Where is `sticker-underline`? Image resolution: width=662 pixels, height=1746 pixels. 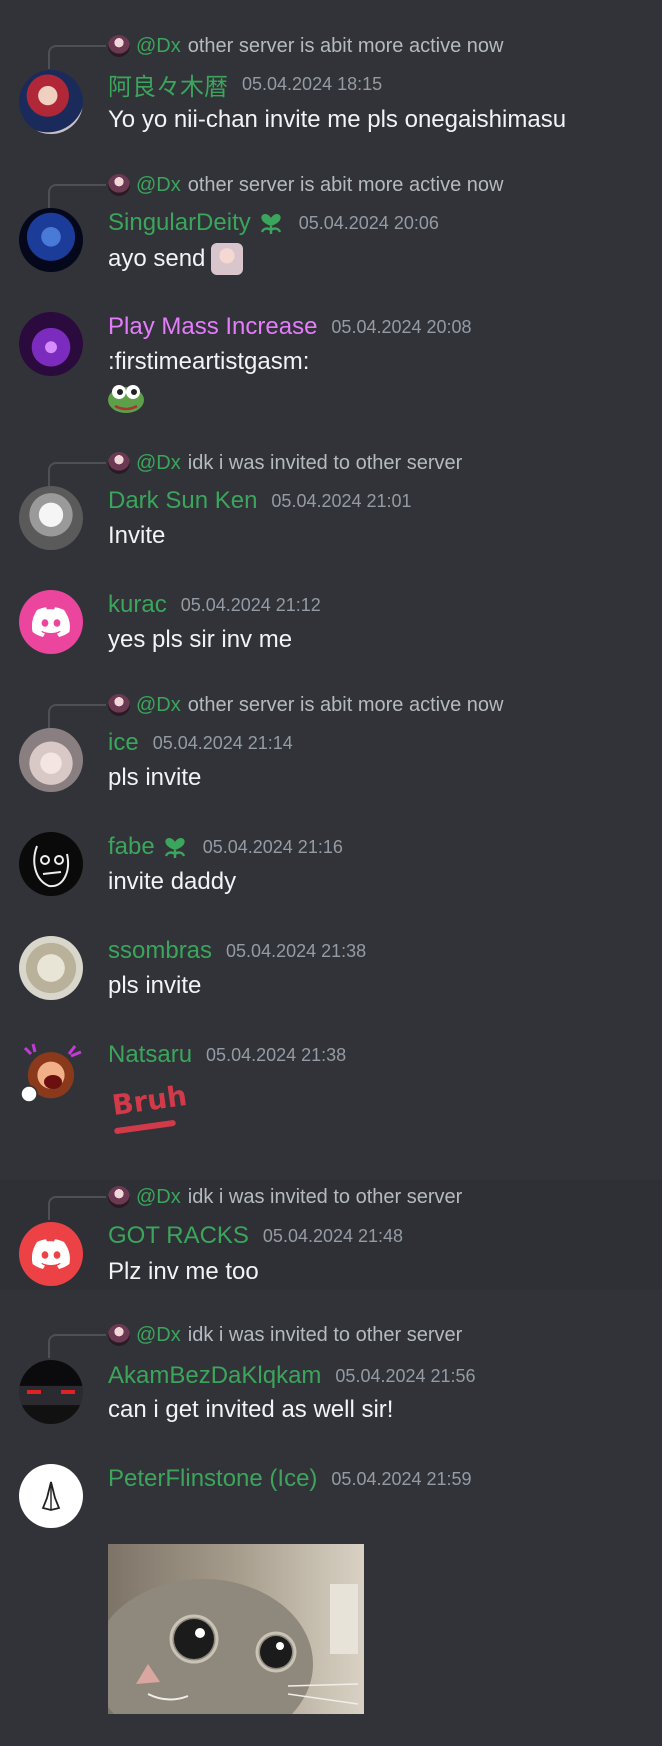
sticker-underline is located at coordinates (145, 1127).